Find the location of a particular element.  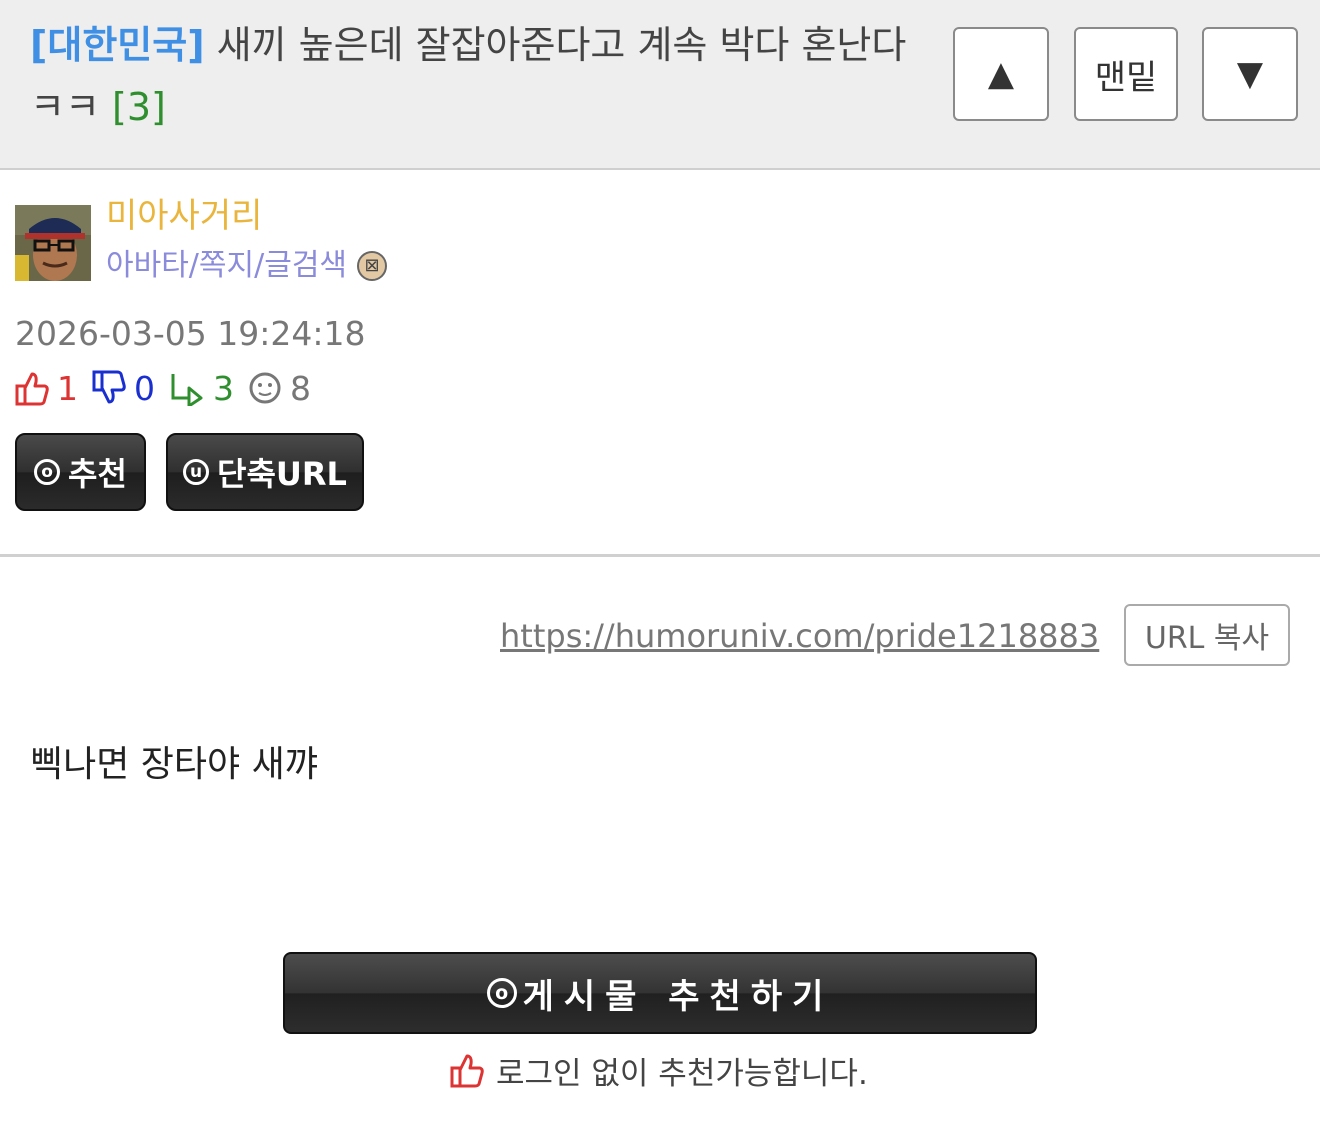

arrow-up-icon: ▲ is located at coordinates (1001, 74).